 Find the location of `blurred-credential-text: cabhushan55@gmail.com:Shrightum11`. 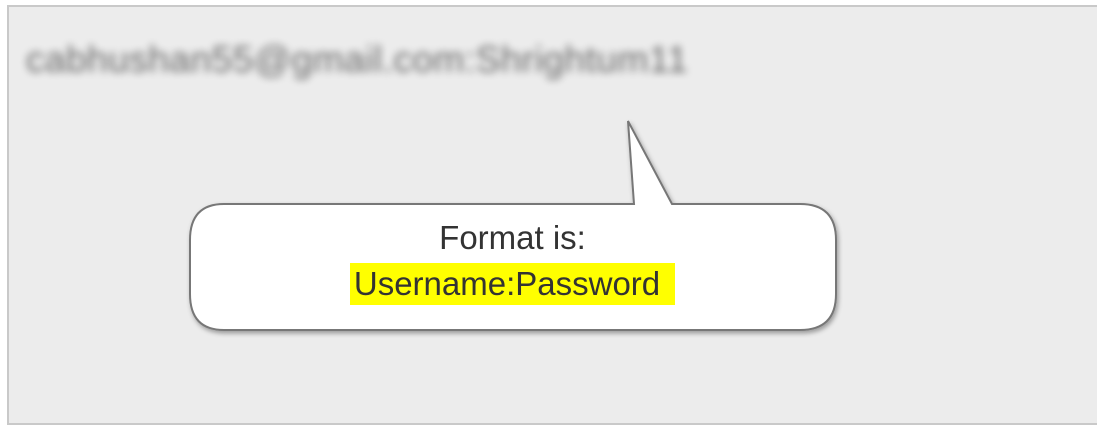

blurred-credential-text: cabhushan55@gmail.com:Shrightum11 is located at coordinates (357, 59).